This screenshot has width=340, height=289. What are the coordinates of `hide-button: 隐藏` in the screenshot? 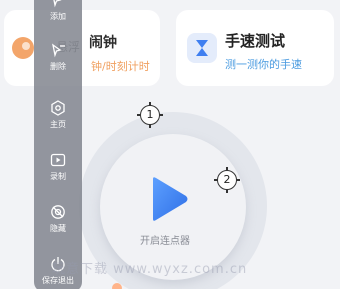 It's located at (58, 219).